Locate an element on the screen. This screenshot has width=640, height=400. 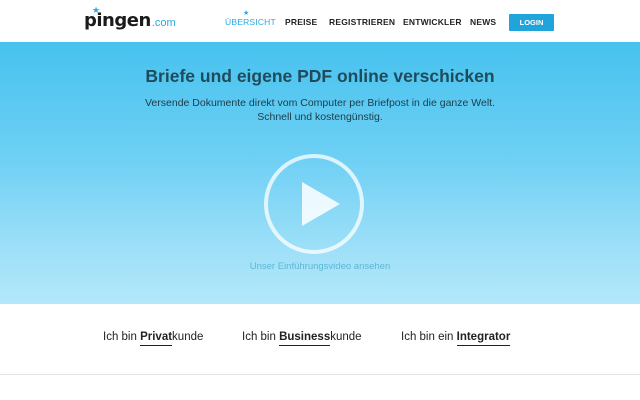
hero-title: Briefe und eigene PDF online verschicken is located at coordinates (320, 76).